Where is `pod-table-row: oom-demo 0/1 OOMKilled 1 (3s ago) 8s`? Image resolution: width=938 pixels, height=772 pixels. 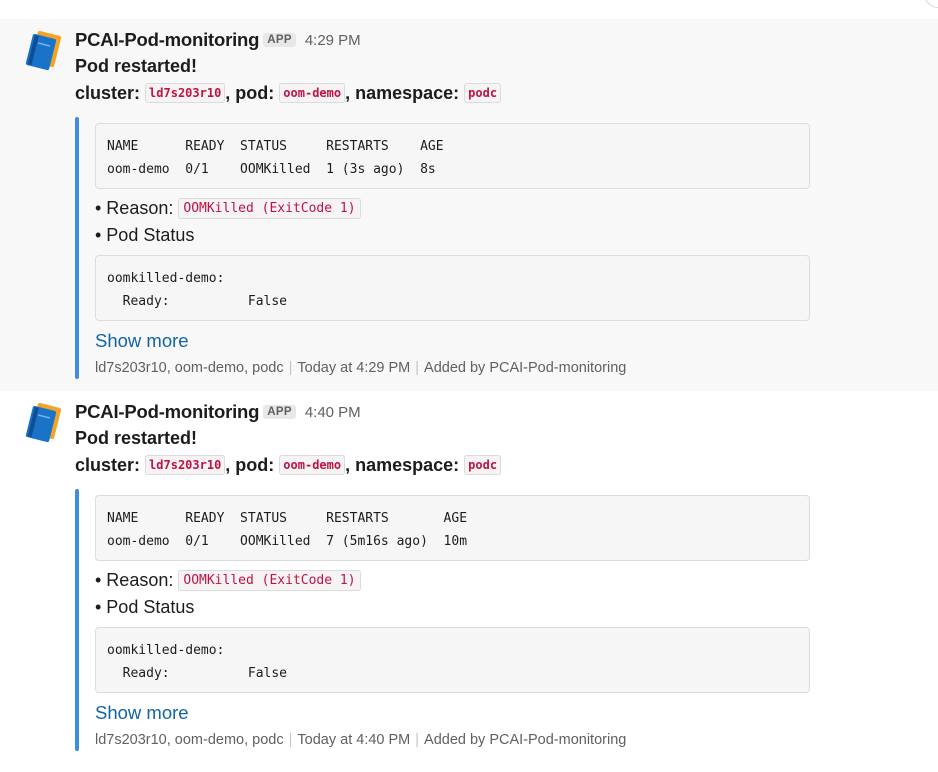 pod-table-row: oom-demo 0/1 OOMKilled 1 (3s ago) 8s is located at coordinates (271, 169).